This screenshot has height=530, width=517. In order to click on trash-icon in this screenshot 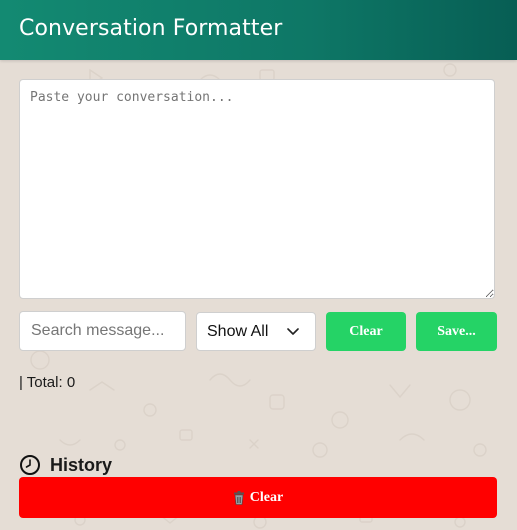, I will do `click(238, 497)`.